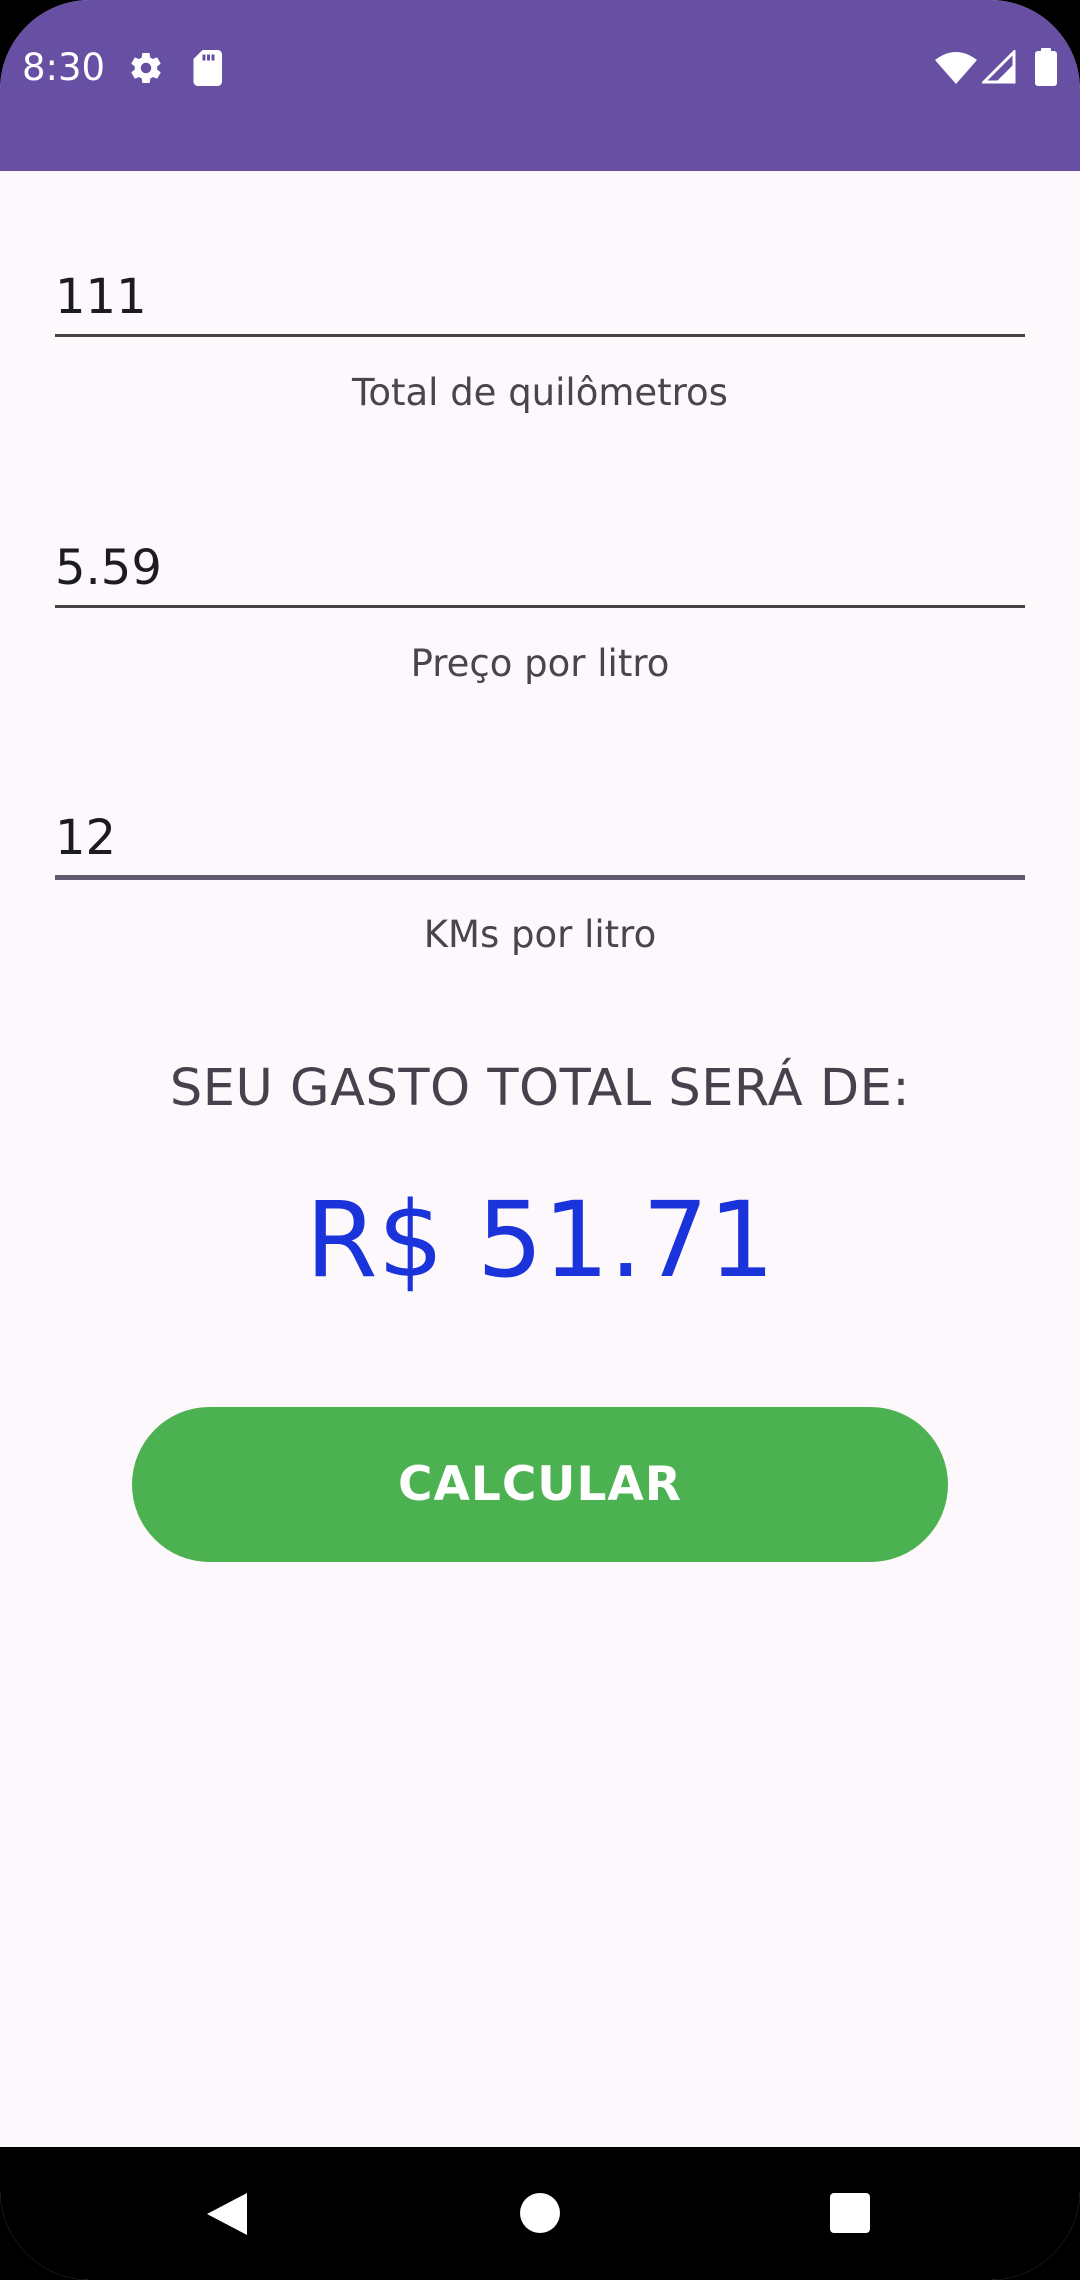 This screenshot has height=2280, width=1080. I want to click on battery-icon, so click(1046, 67).